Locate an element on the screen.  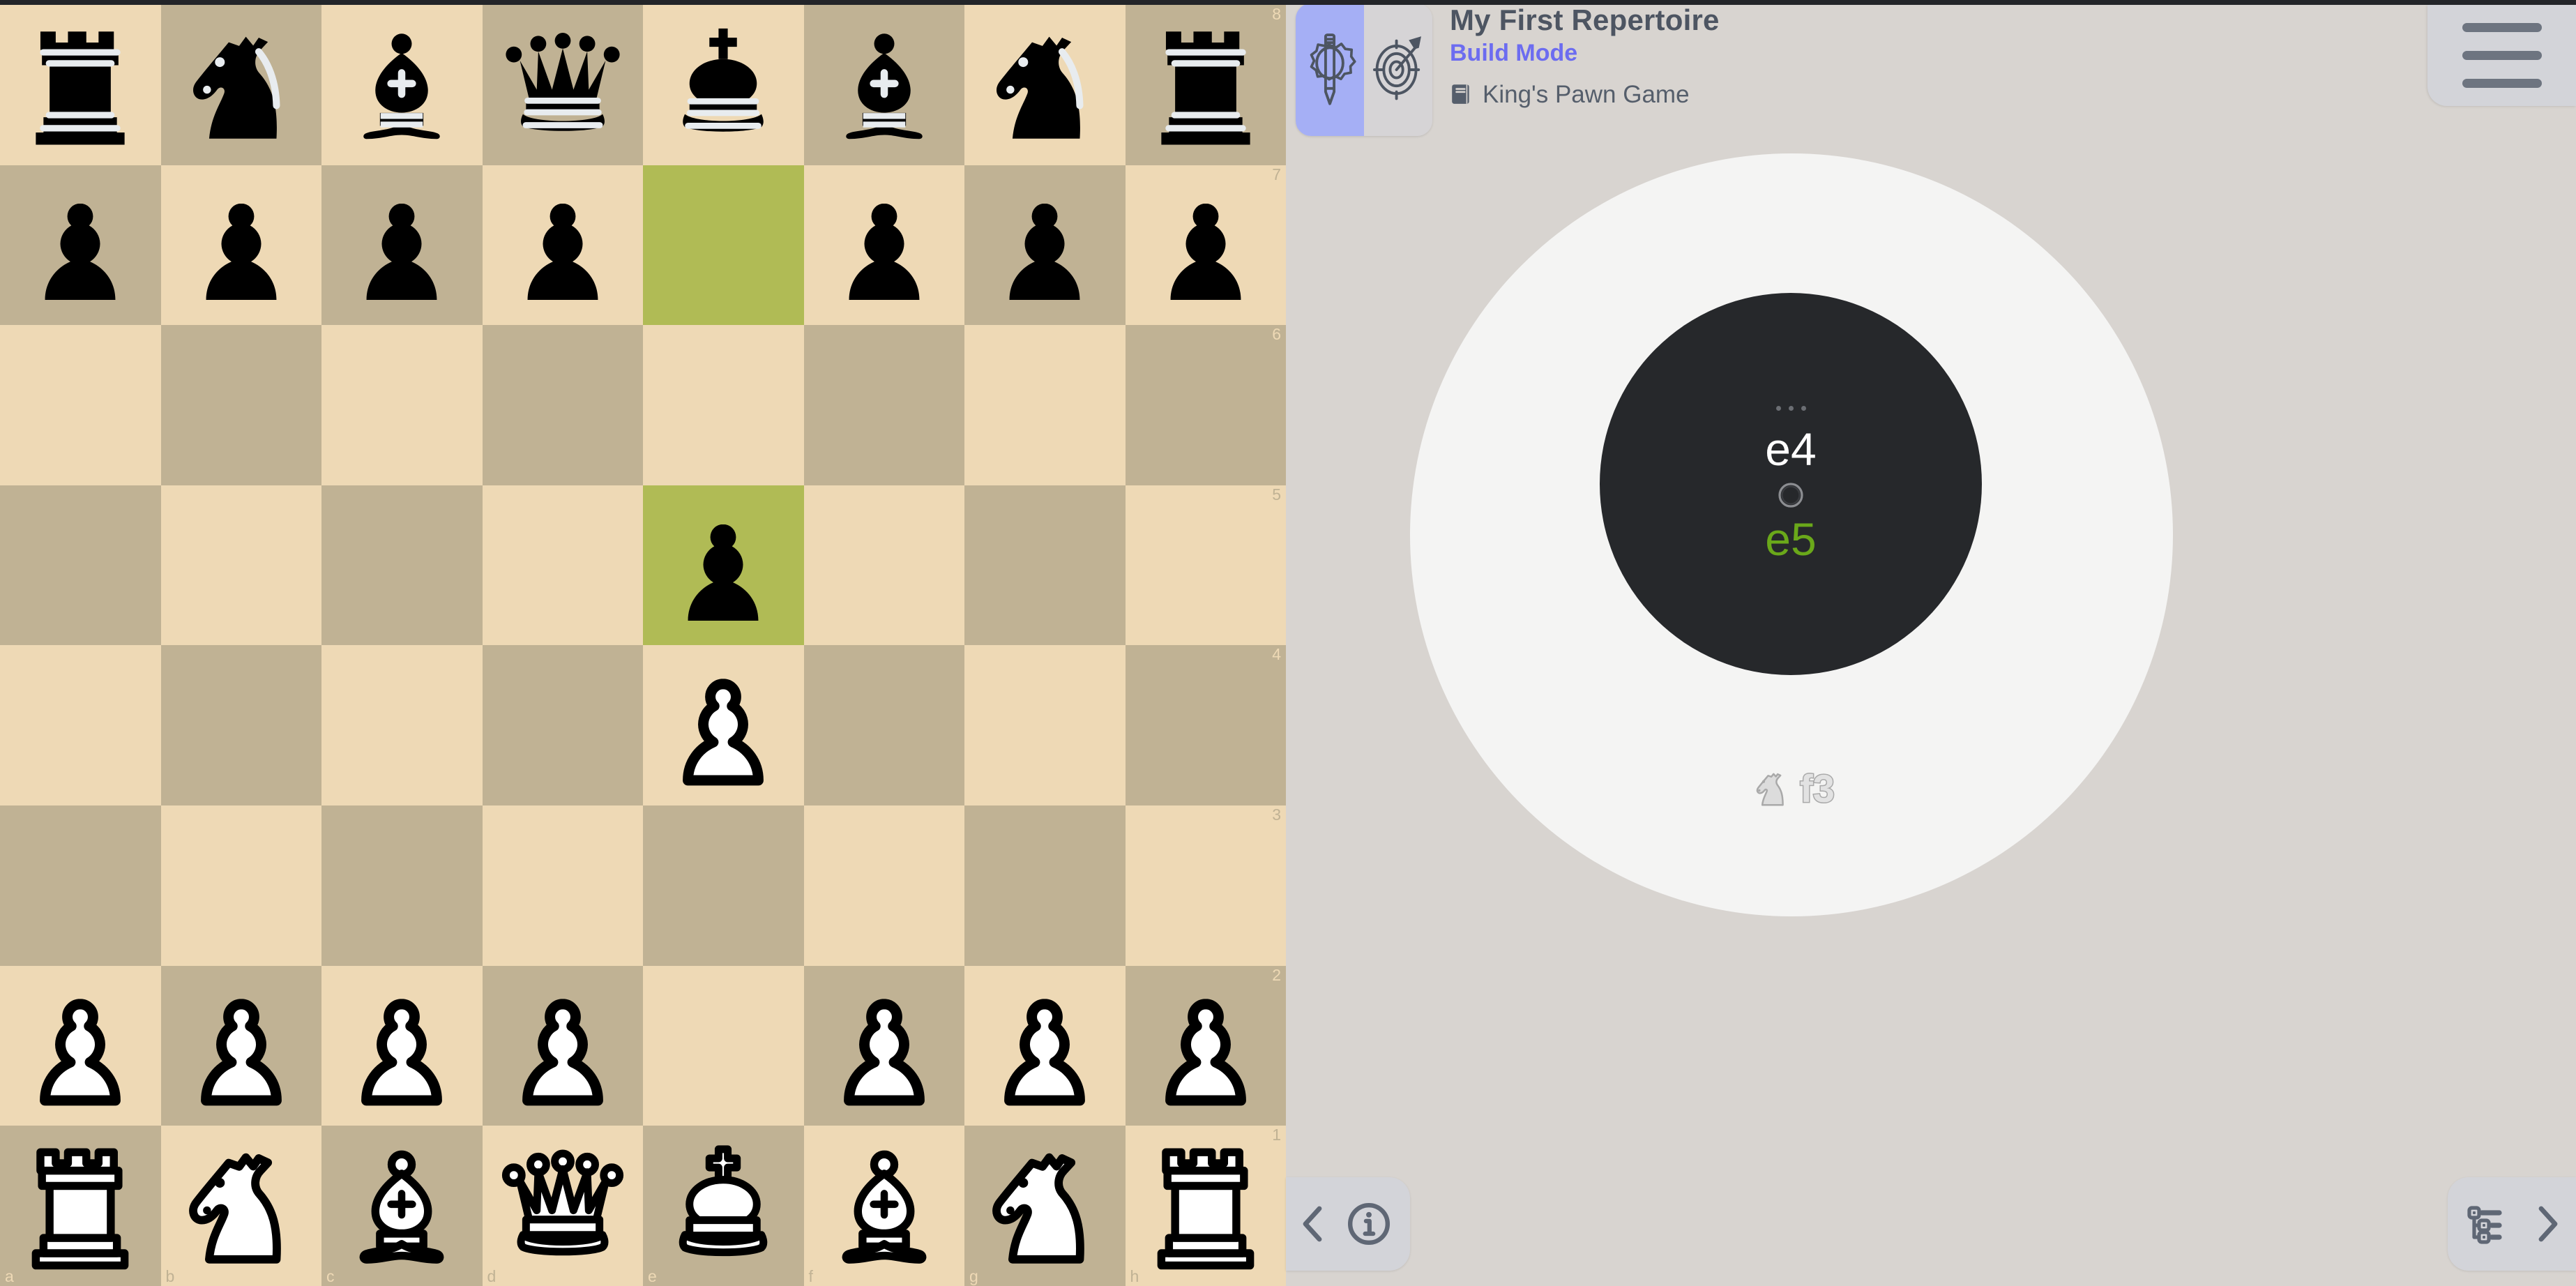
board-square-a1: a is located at coordinates (80, 1206).